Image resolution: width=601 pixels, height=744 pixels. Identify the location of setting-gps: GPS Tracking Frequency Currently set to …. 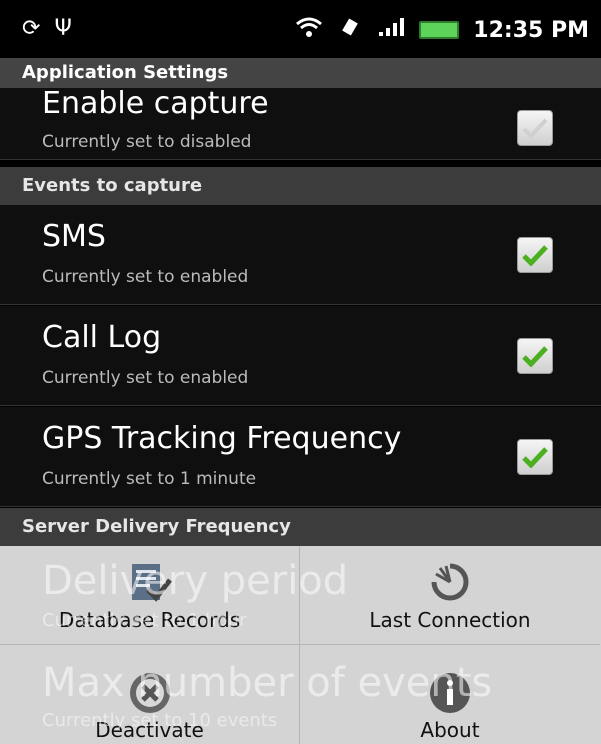
(300, 457).